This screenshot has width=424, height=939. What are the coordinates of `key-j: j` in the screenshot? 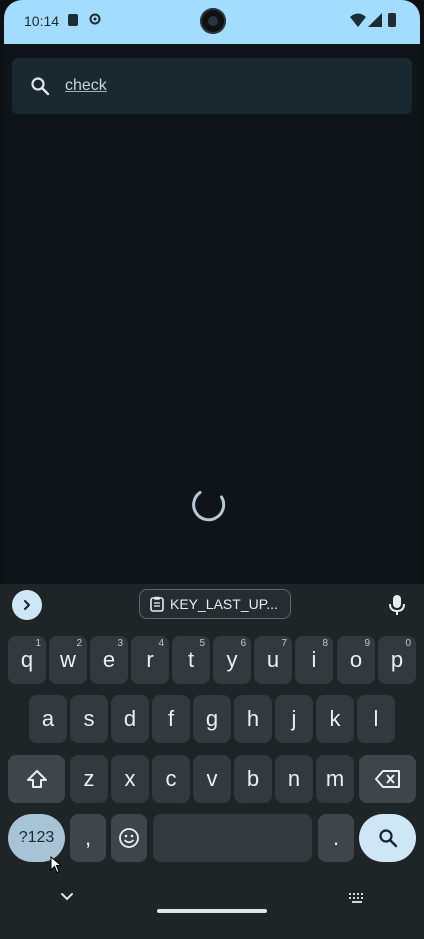 It's located at (294, 719).